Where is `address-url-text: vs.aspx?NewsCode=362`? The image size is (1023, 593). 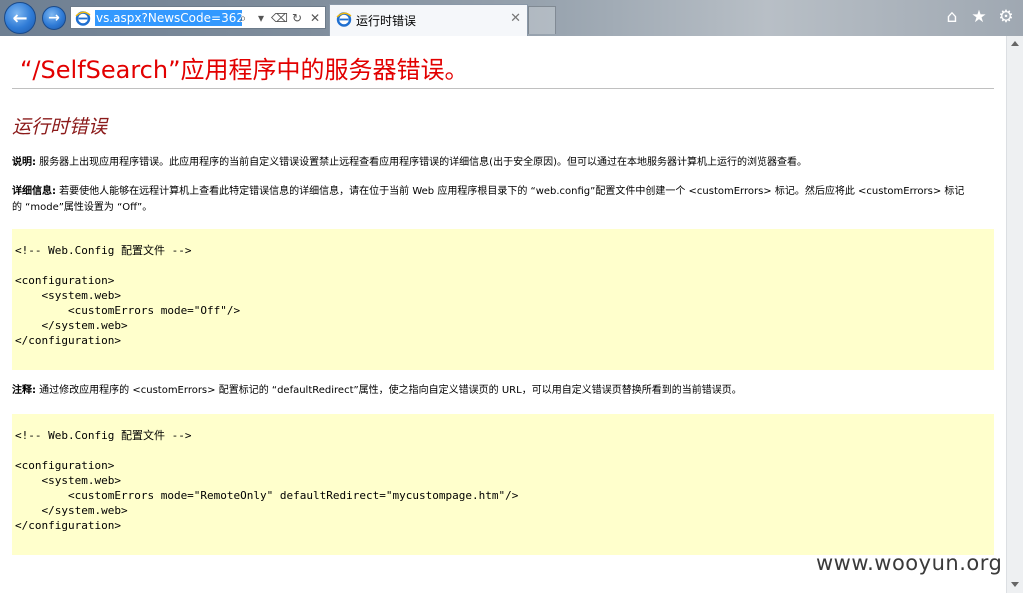
address-url-text: vs.aspx?NewsCode=362 is located at coordinates (168, 18).